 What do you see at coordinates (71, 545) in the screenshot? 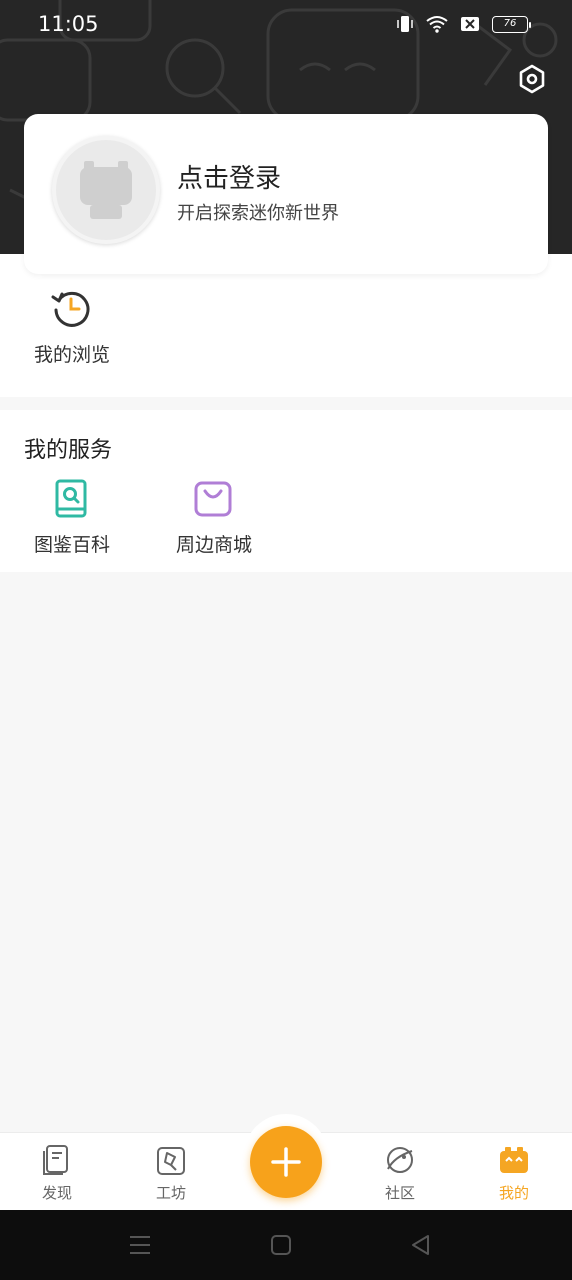
I see `service-label: 图鉴百科` at bounding box center [71, 545].